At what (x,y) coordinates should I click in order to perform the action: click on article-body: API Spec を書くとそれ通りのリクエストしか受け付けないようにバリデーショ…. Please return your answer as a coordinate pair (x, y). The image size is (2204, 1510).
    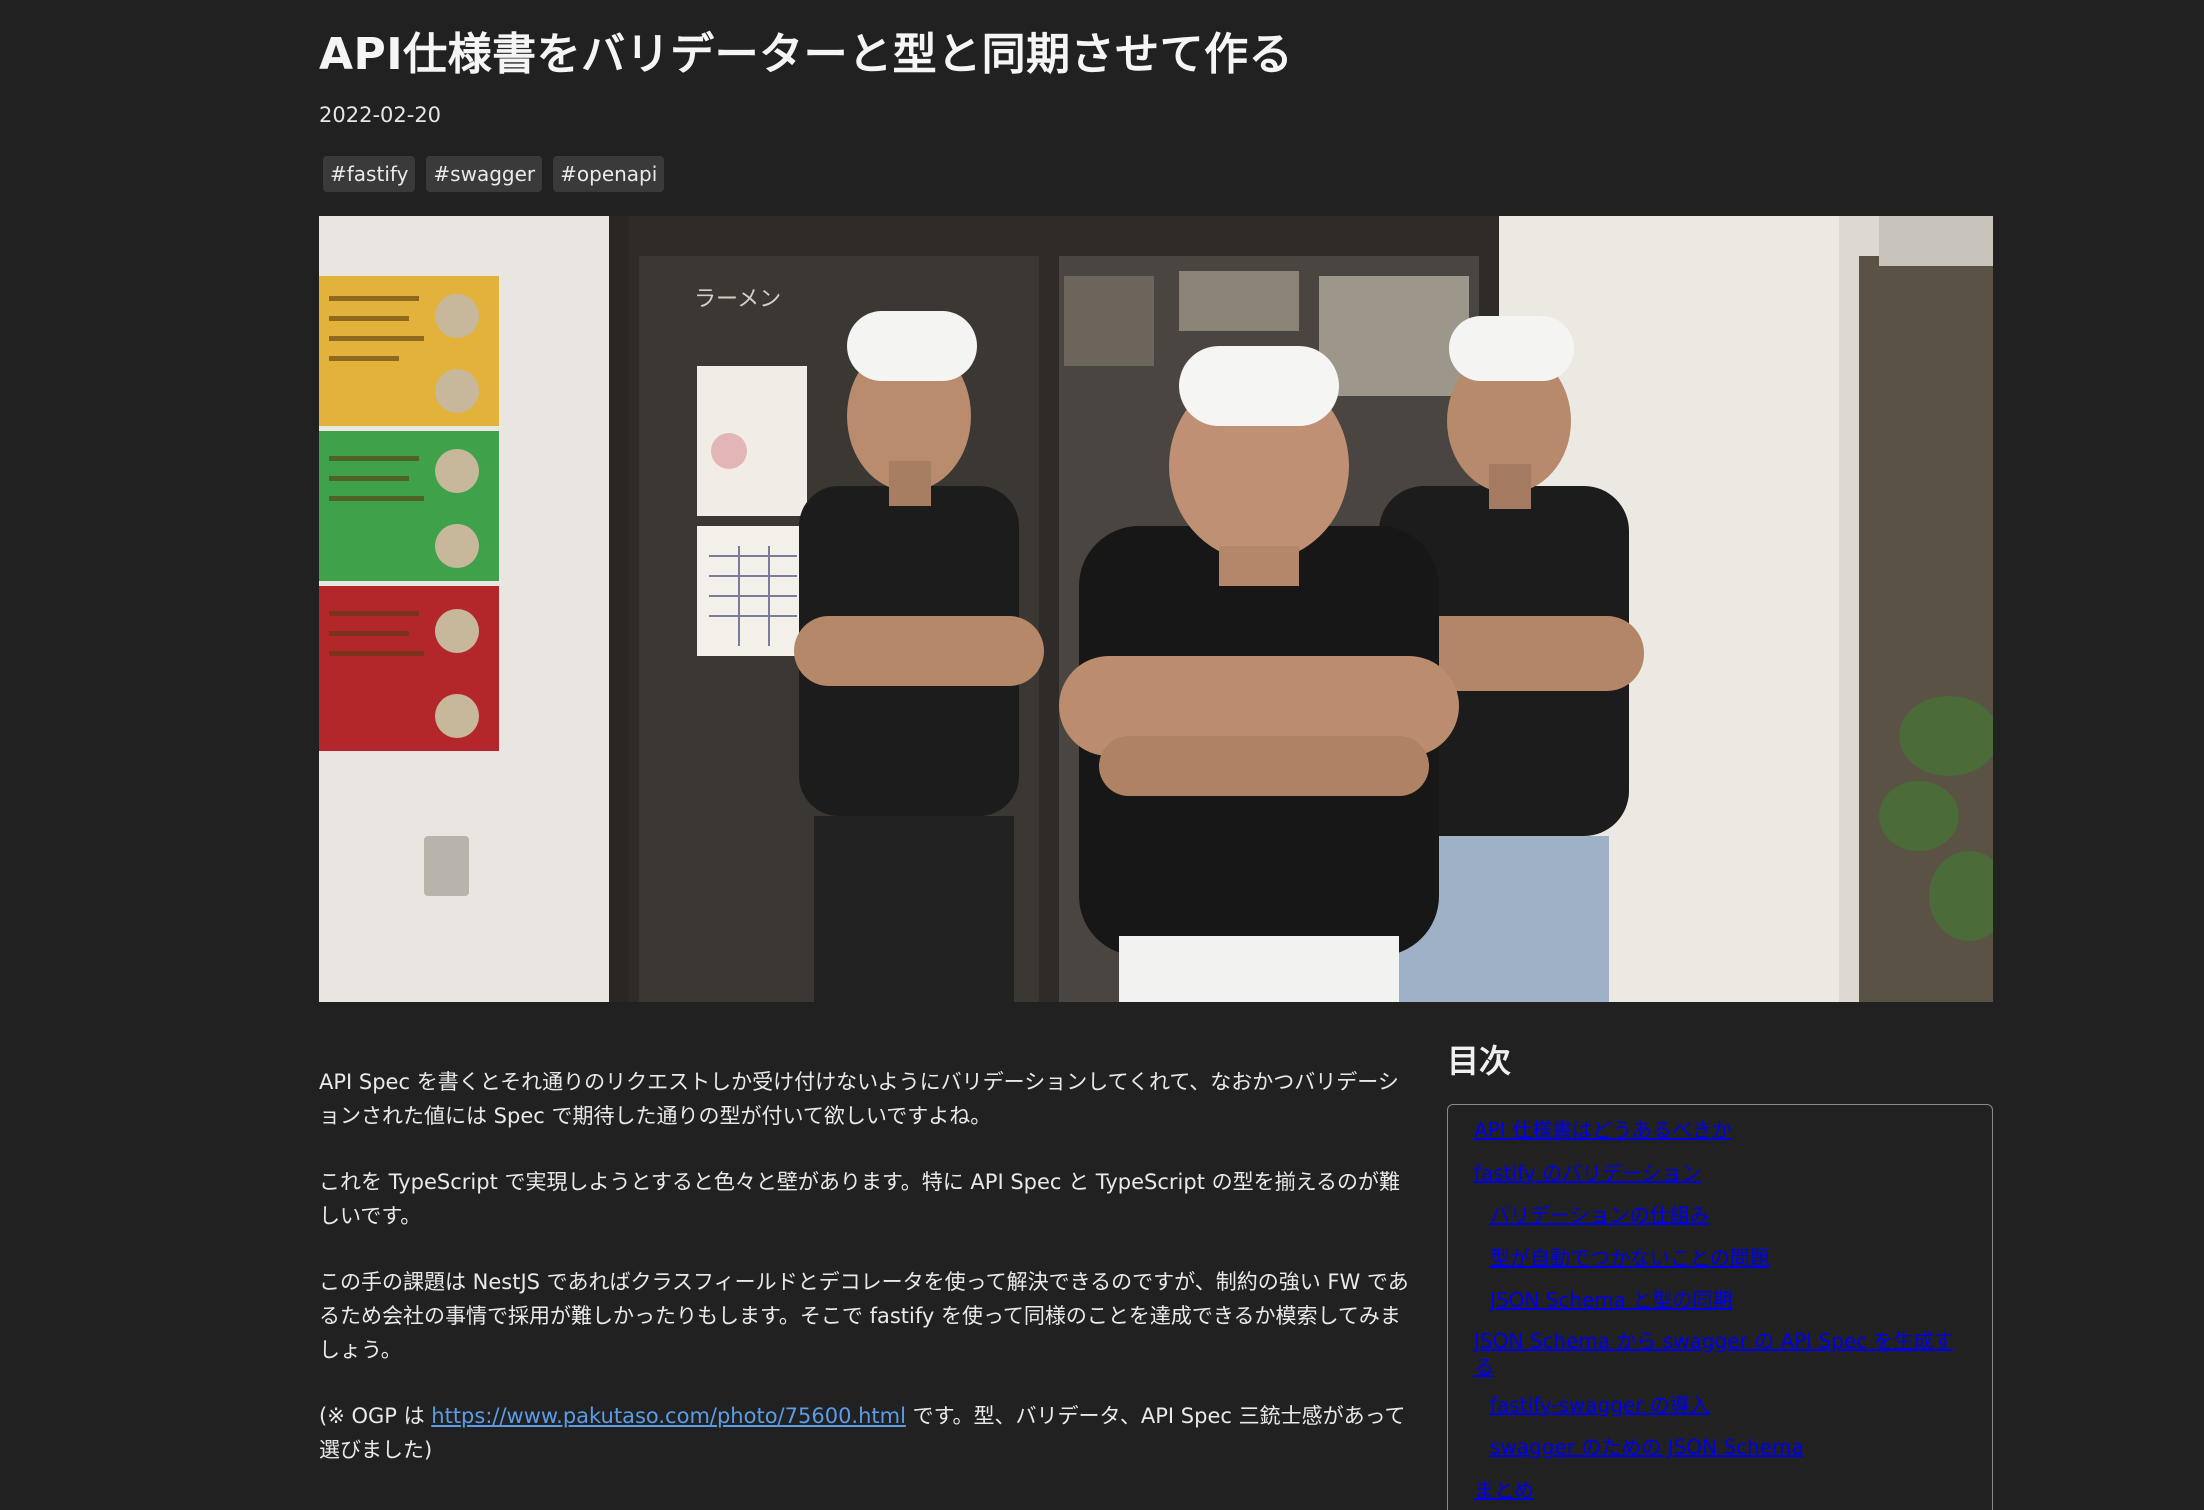
    Looking at the image, I should click on (866, 1282).